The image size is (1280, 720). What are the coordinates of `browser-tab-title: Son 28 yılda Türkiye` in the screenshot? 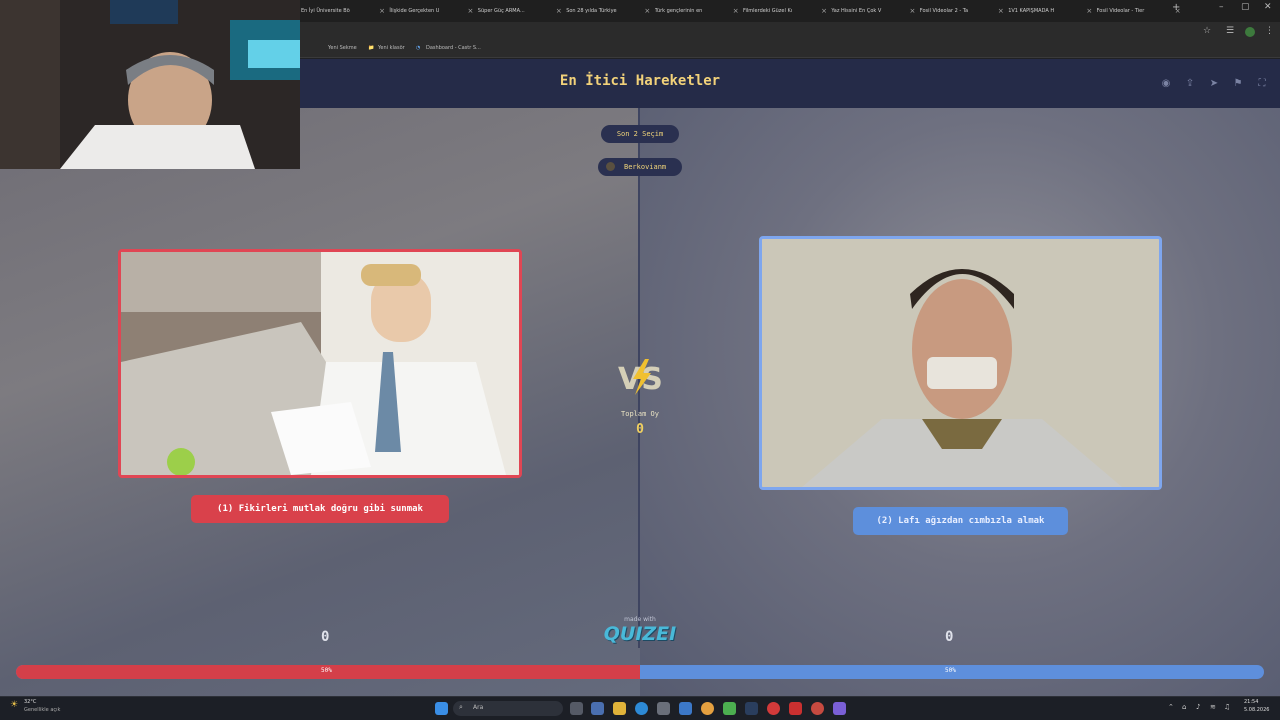 It's located at (591, 11).